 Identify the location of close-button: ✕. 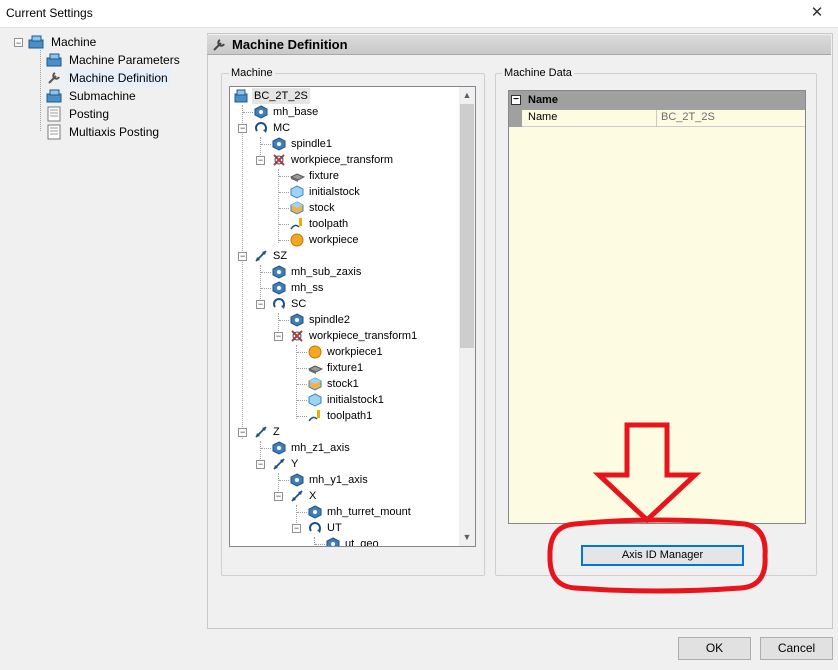
(817, 14).